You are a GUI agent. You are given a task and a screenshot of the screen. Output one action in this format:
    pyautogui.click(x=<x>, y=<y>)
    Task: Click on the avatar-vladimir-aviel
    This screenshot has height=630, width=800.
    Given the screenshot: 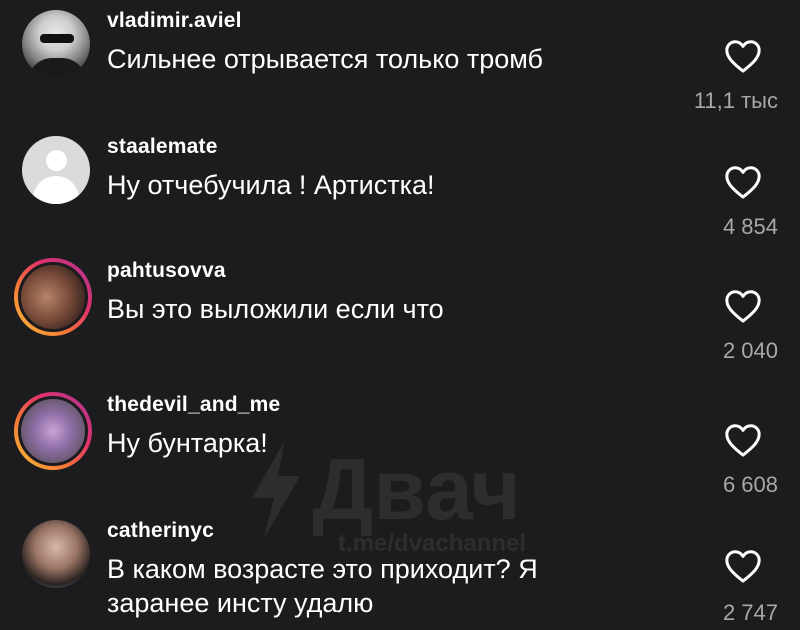 What is the action you would take?
    pyautogui.click(x=56, y=44)
    